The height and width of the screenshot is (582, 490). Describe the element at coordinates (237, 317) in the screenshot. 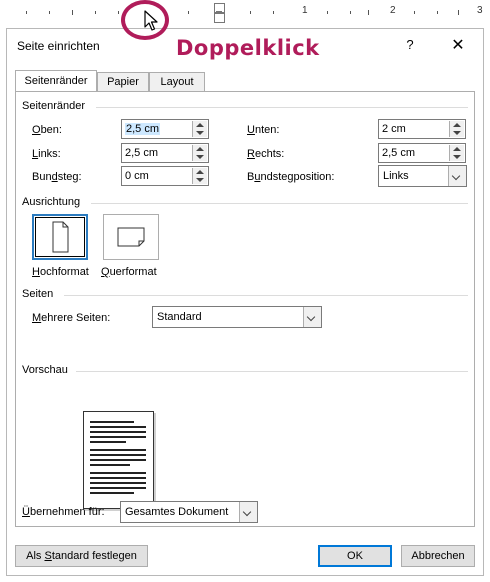

I see `select-mehrere-seiten: Standard` at that location.